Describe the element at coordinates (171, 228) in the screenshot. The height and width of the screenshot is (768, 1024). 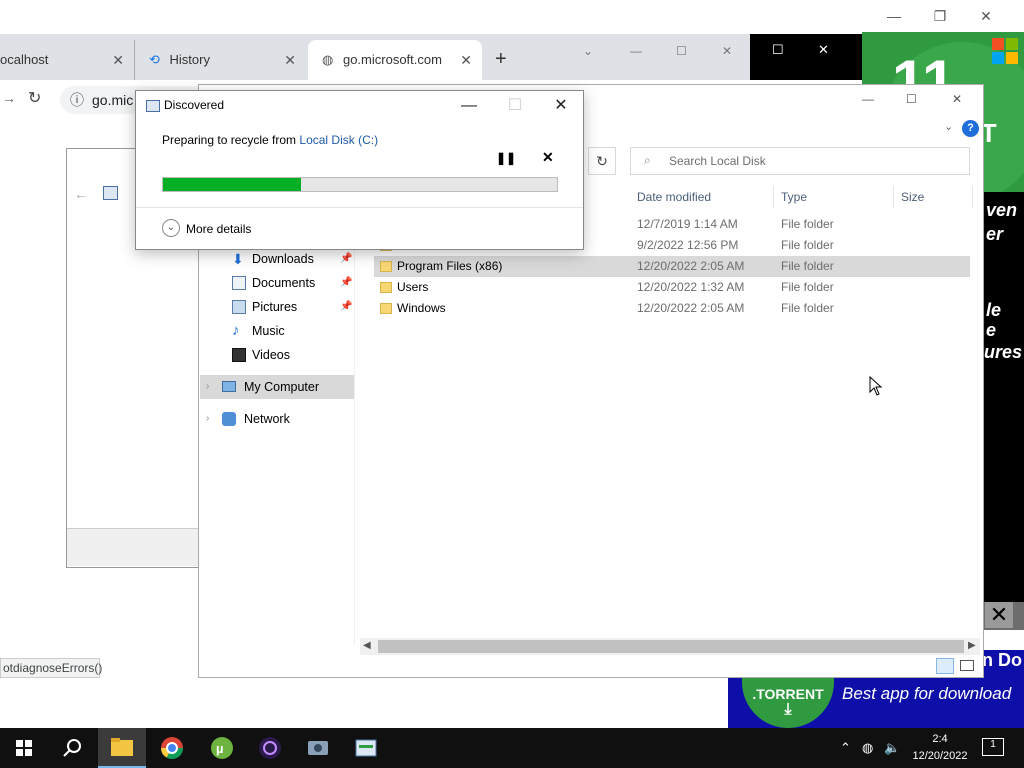
I see `chevron-down-icon: ⌄` at that location.